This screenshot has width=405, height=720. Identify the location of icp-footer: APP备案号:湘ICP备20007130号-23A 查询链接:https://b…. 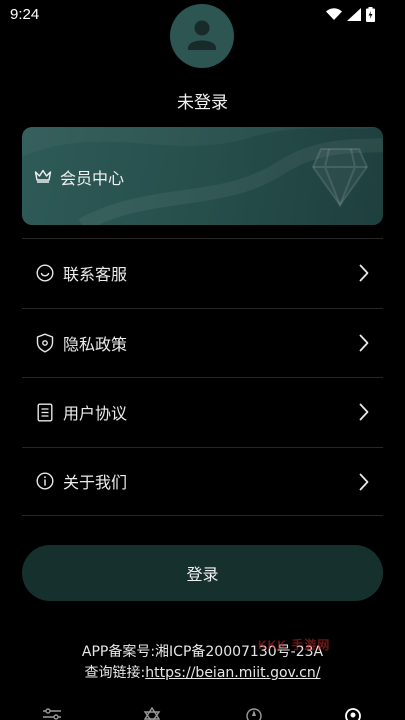
(202, 663).